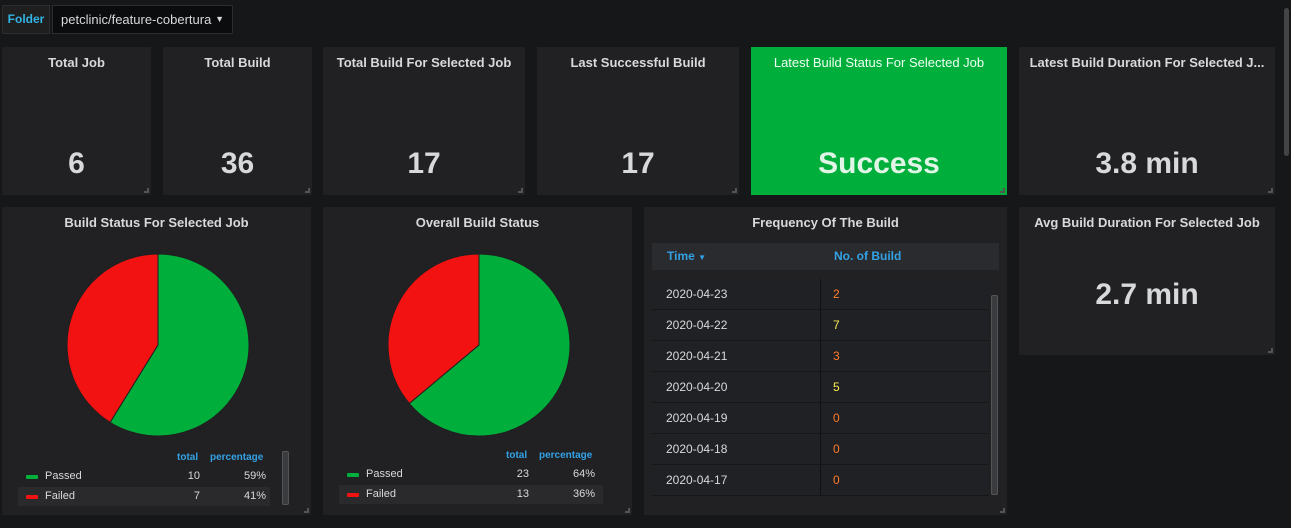  Describe the element at coordinates (219, 19) in the screenshot. I see `caret-down-icon: ▼` at that location.